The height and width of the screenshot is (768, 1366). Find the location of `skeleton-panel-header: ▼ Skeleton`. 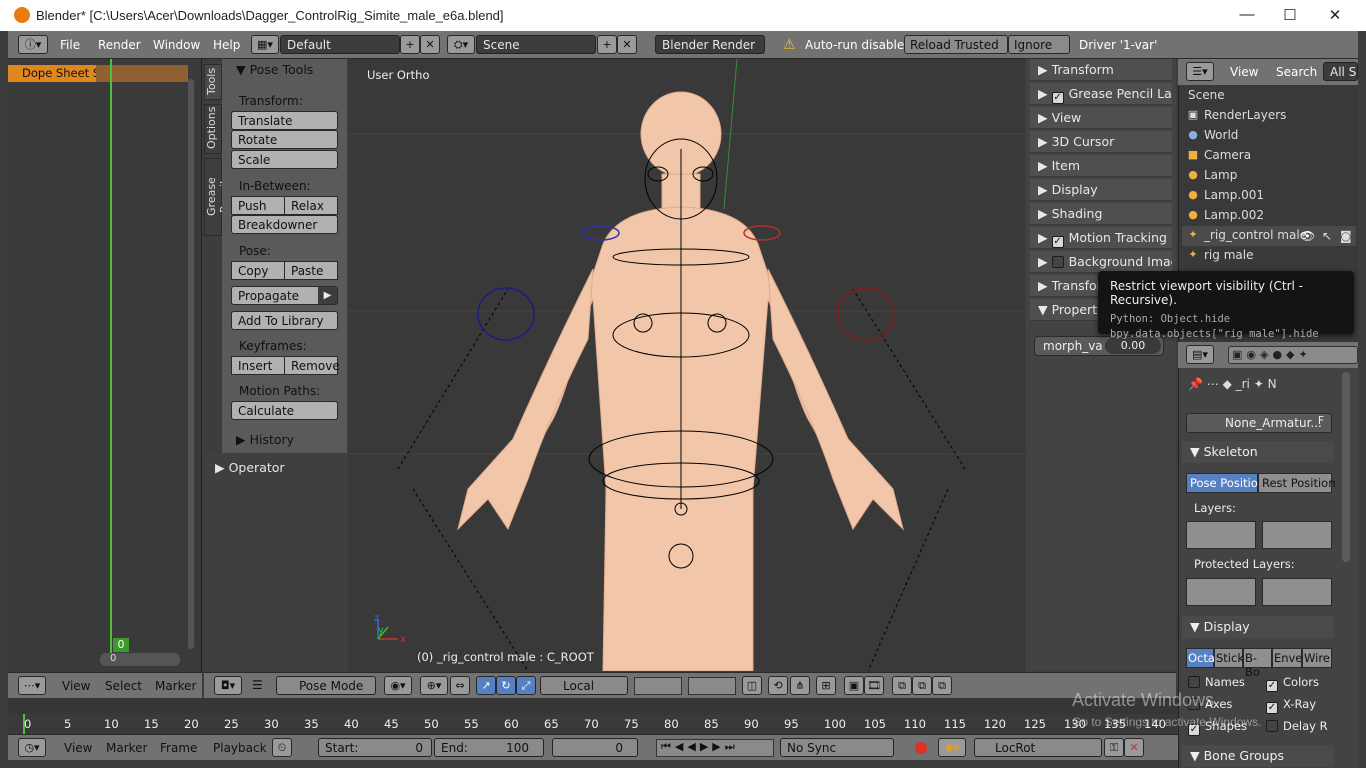

skeleton-panel-header: ▼ Skeleton is located at coordinates (1258, 452).